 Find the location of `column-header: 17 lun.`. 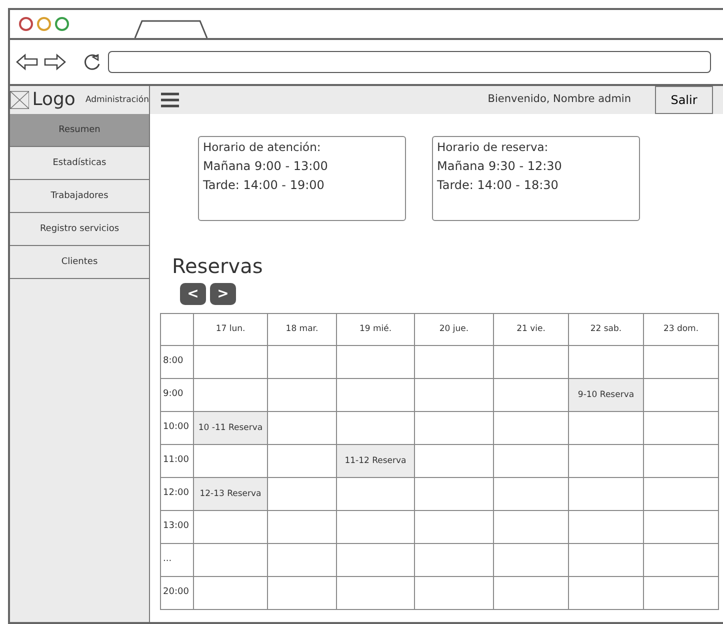

column-header: 17 lun. is located at coordinates (231, 330).